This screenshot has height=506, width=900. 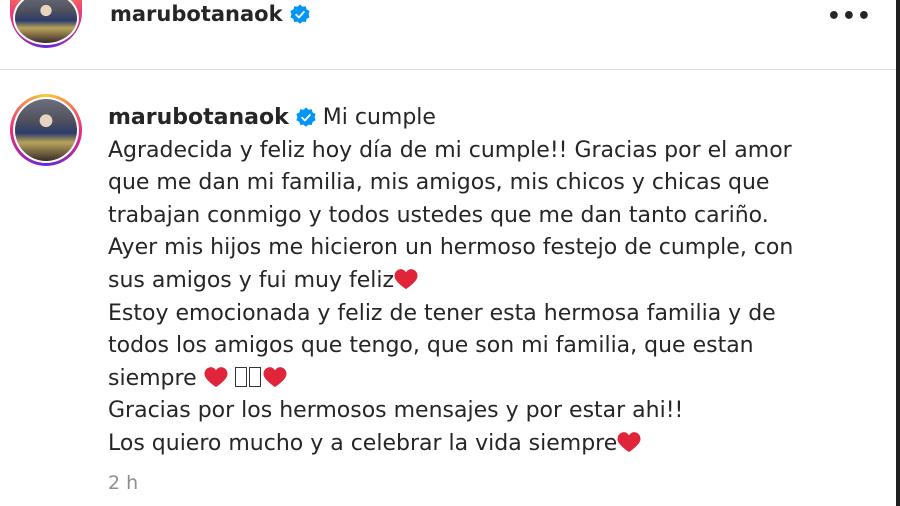 I want to click on caption-line-with-emojis: siempre, so click(x=488, y=379).